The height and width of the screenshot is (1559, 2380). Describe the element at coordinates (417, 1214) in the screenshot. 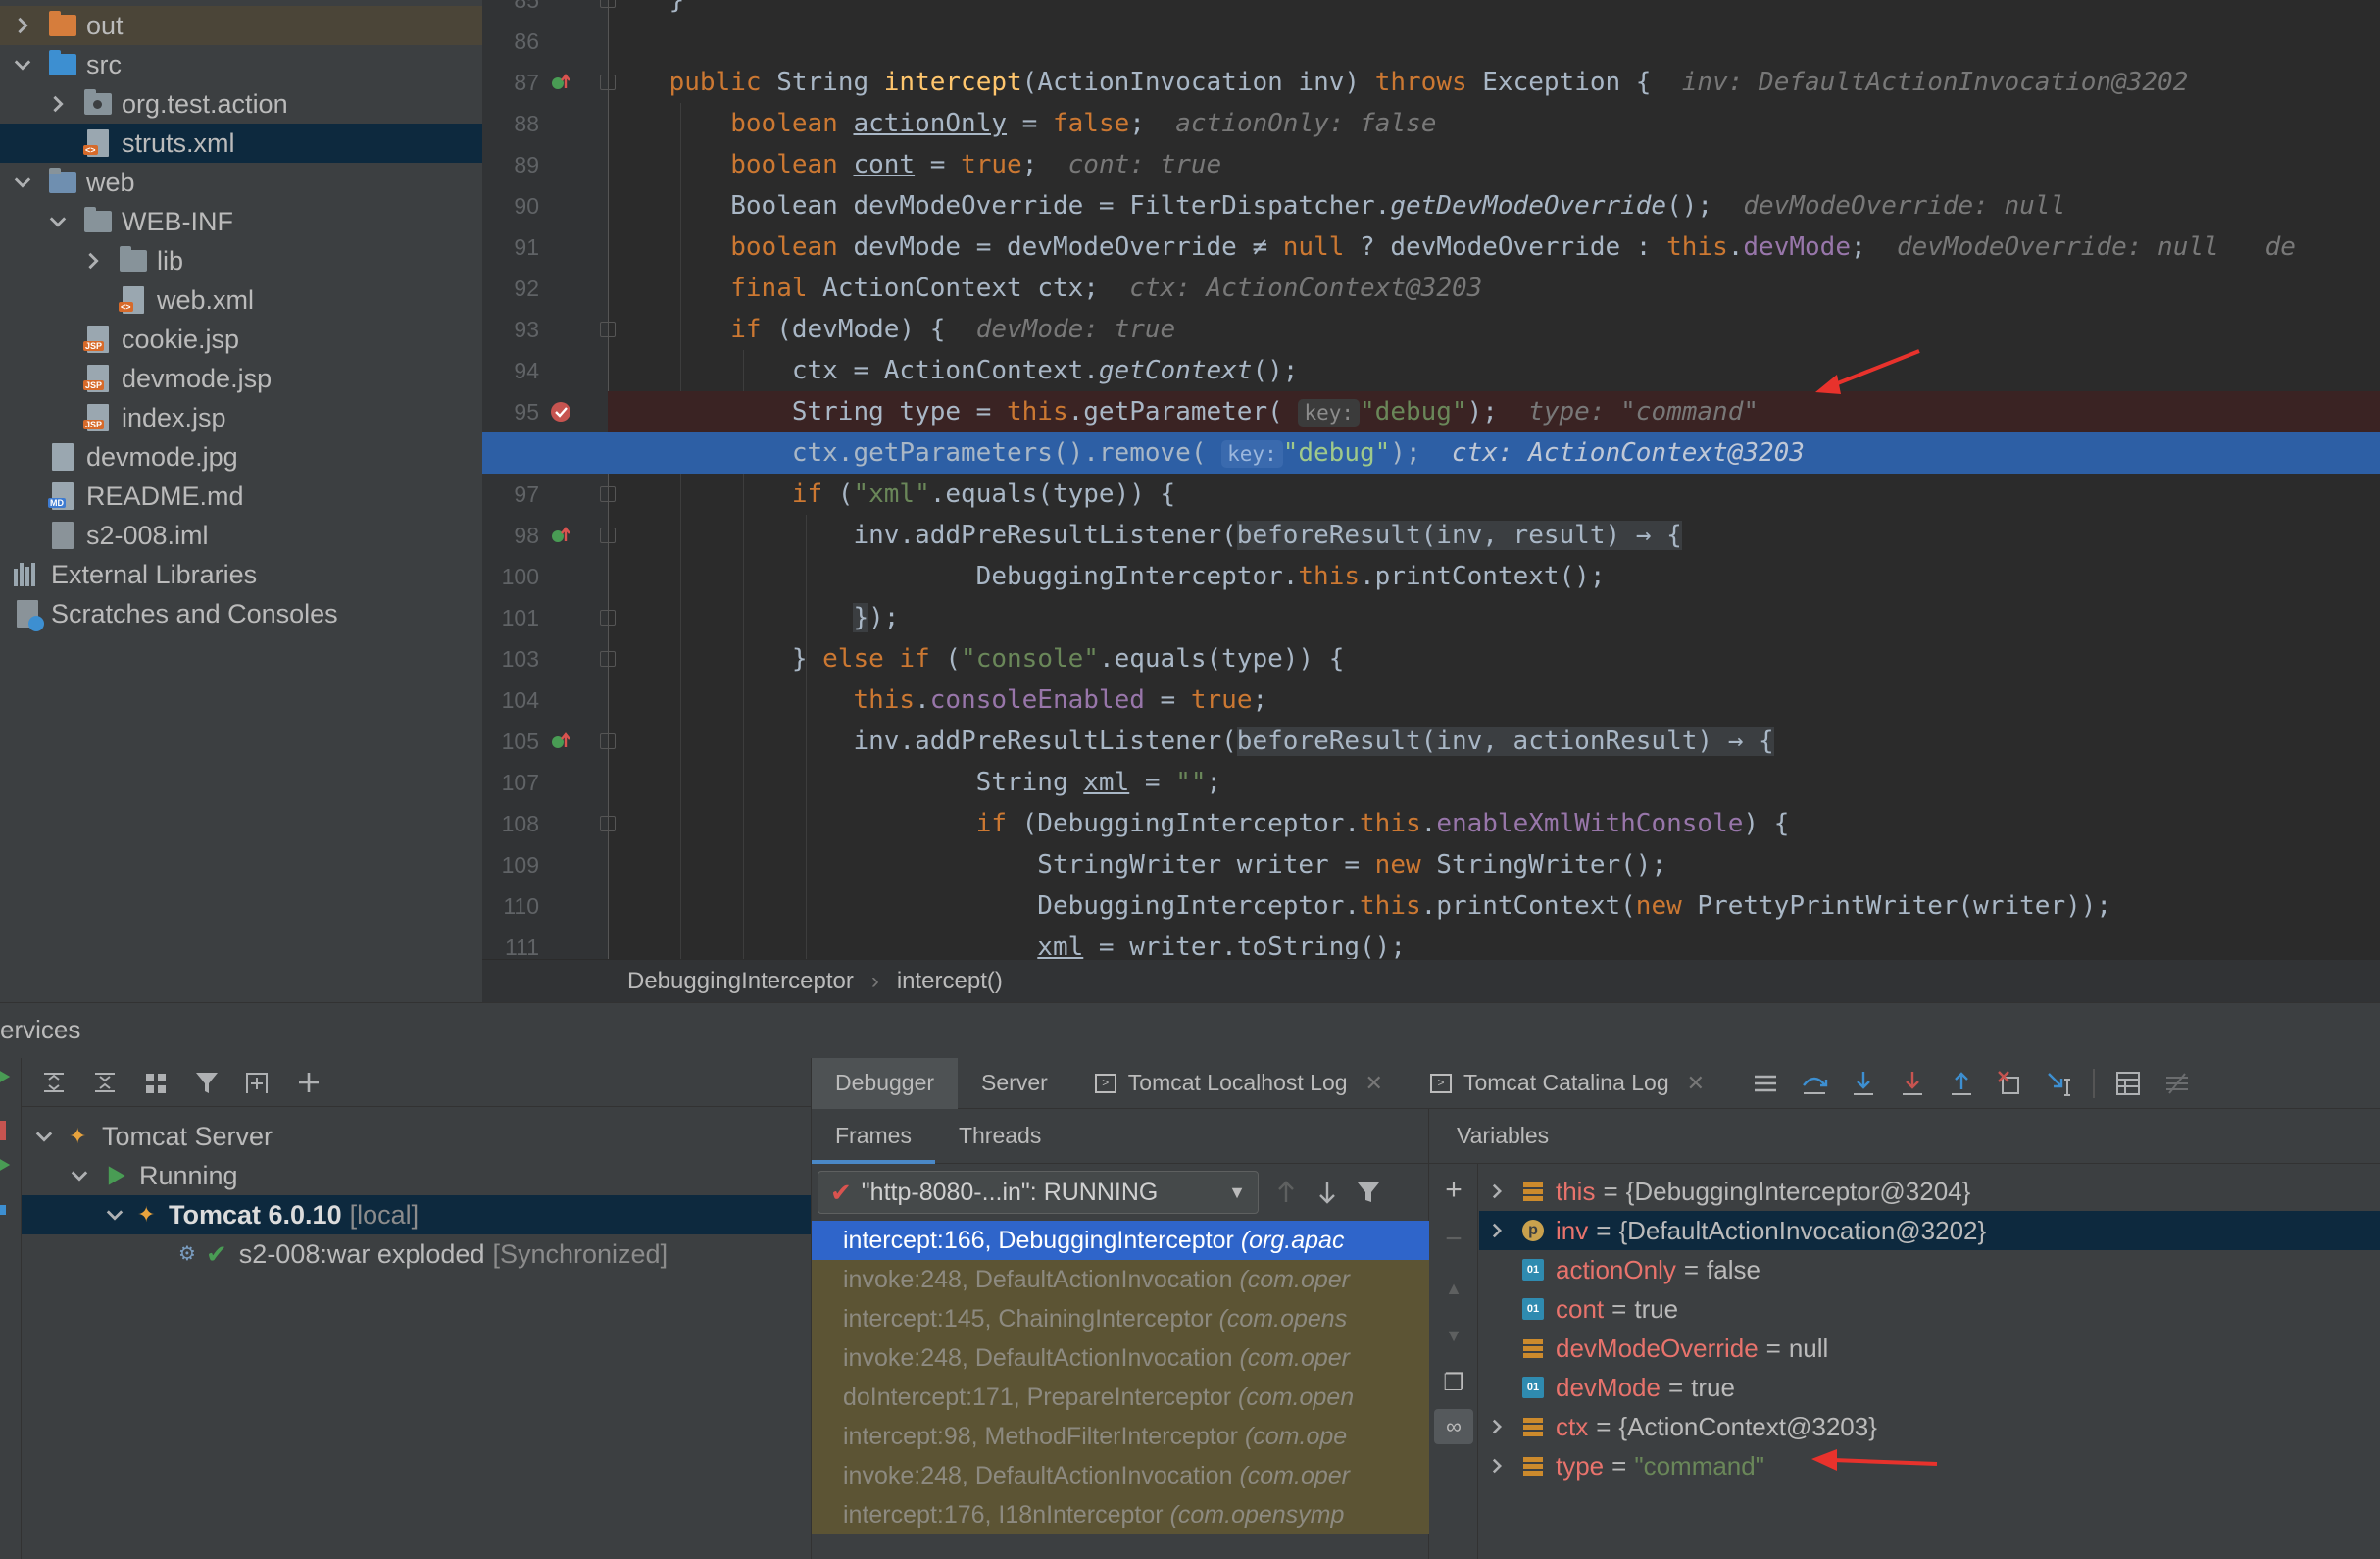

I see `service-tomcat-instance: ✦ Tomcat 6.0.10 [local]` at that location.